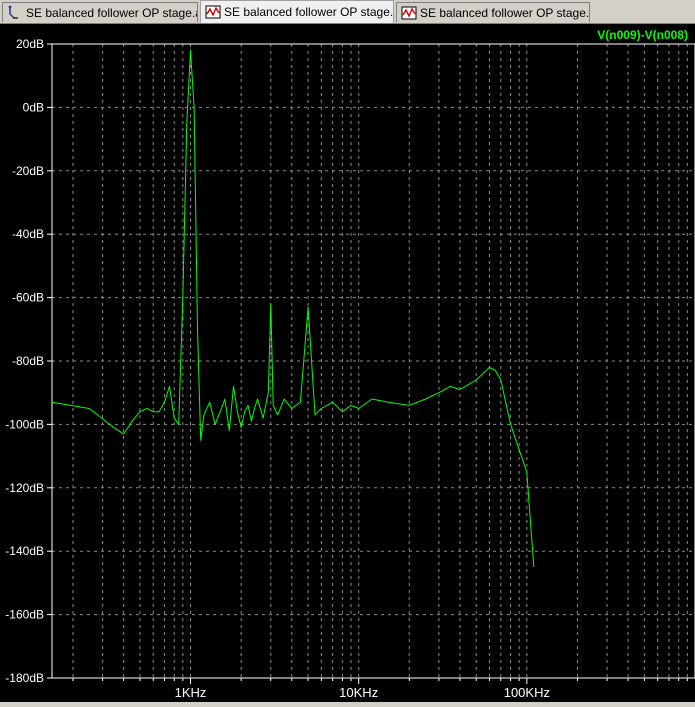 This screenshot has height=707, width=695. What do you see at coordinates (358, 692) in the screenshot?
I see `x-tick-label: 10KHz` at bounding box center [358, 692].